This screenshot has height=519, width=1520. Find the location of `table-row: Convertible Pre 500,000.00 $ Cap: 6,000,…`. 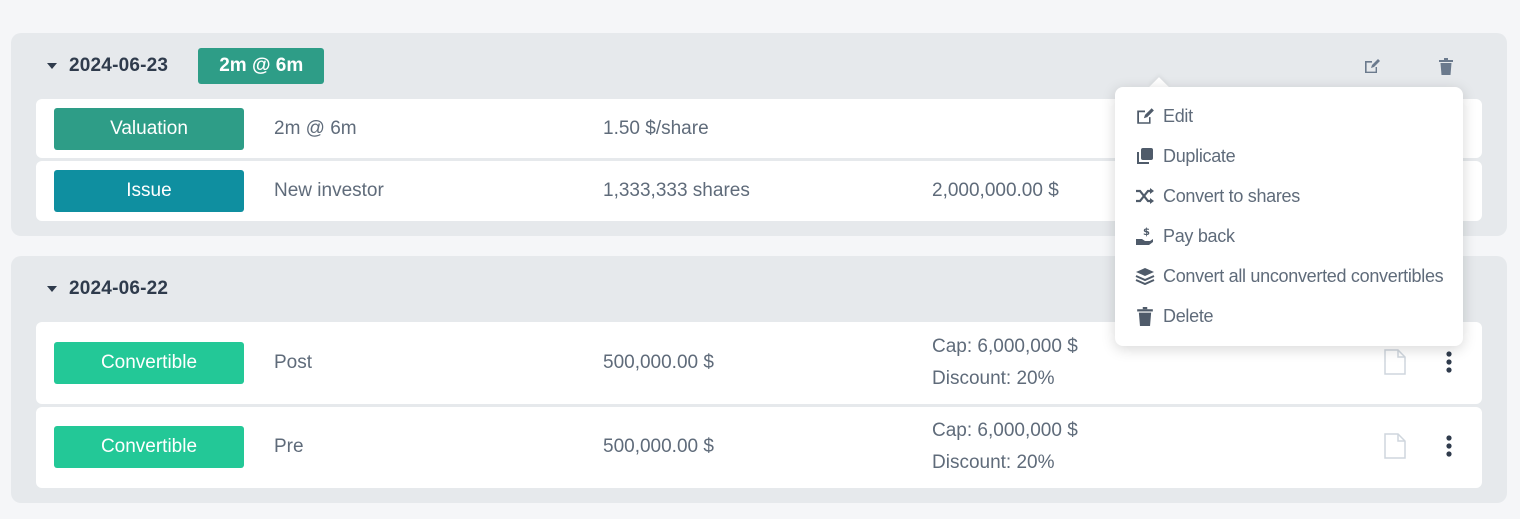

table-row: Convertible Pre 500,000.00 $ Cap: 6,000,… is located at coordinates (759, 447).